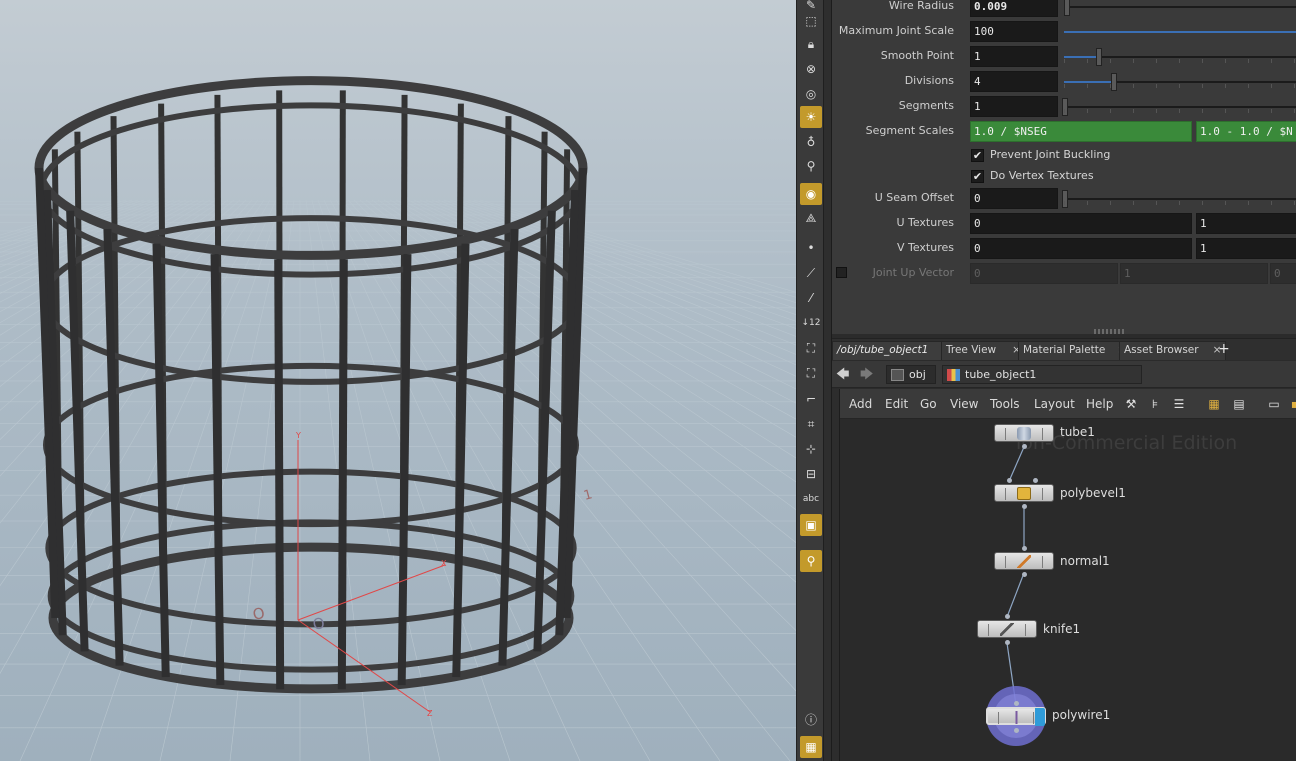 The image size is (1296, 761). What do you see at coordinates (1131, 404) in the screenshot?
I see `wrench-icon: ⚒` at bounding box center [1131, 404].